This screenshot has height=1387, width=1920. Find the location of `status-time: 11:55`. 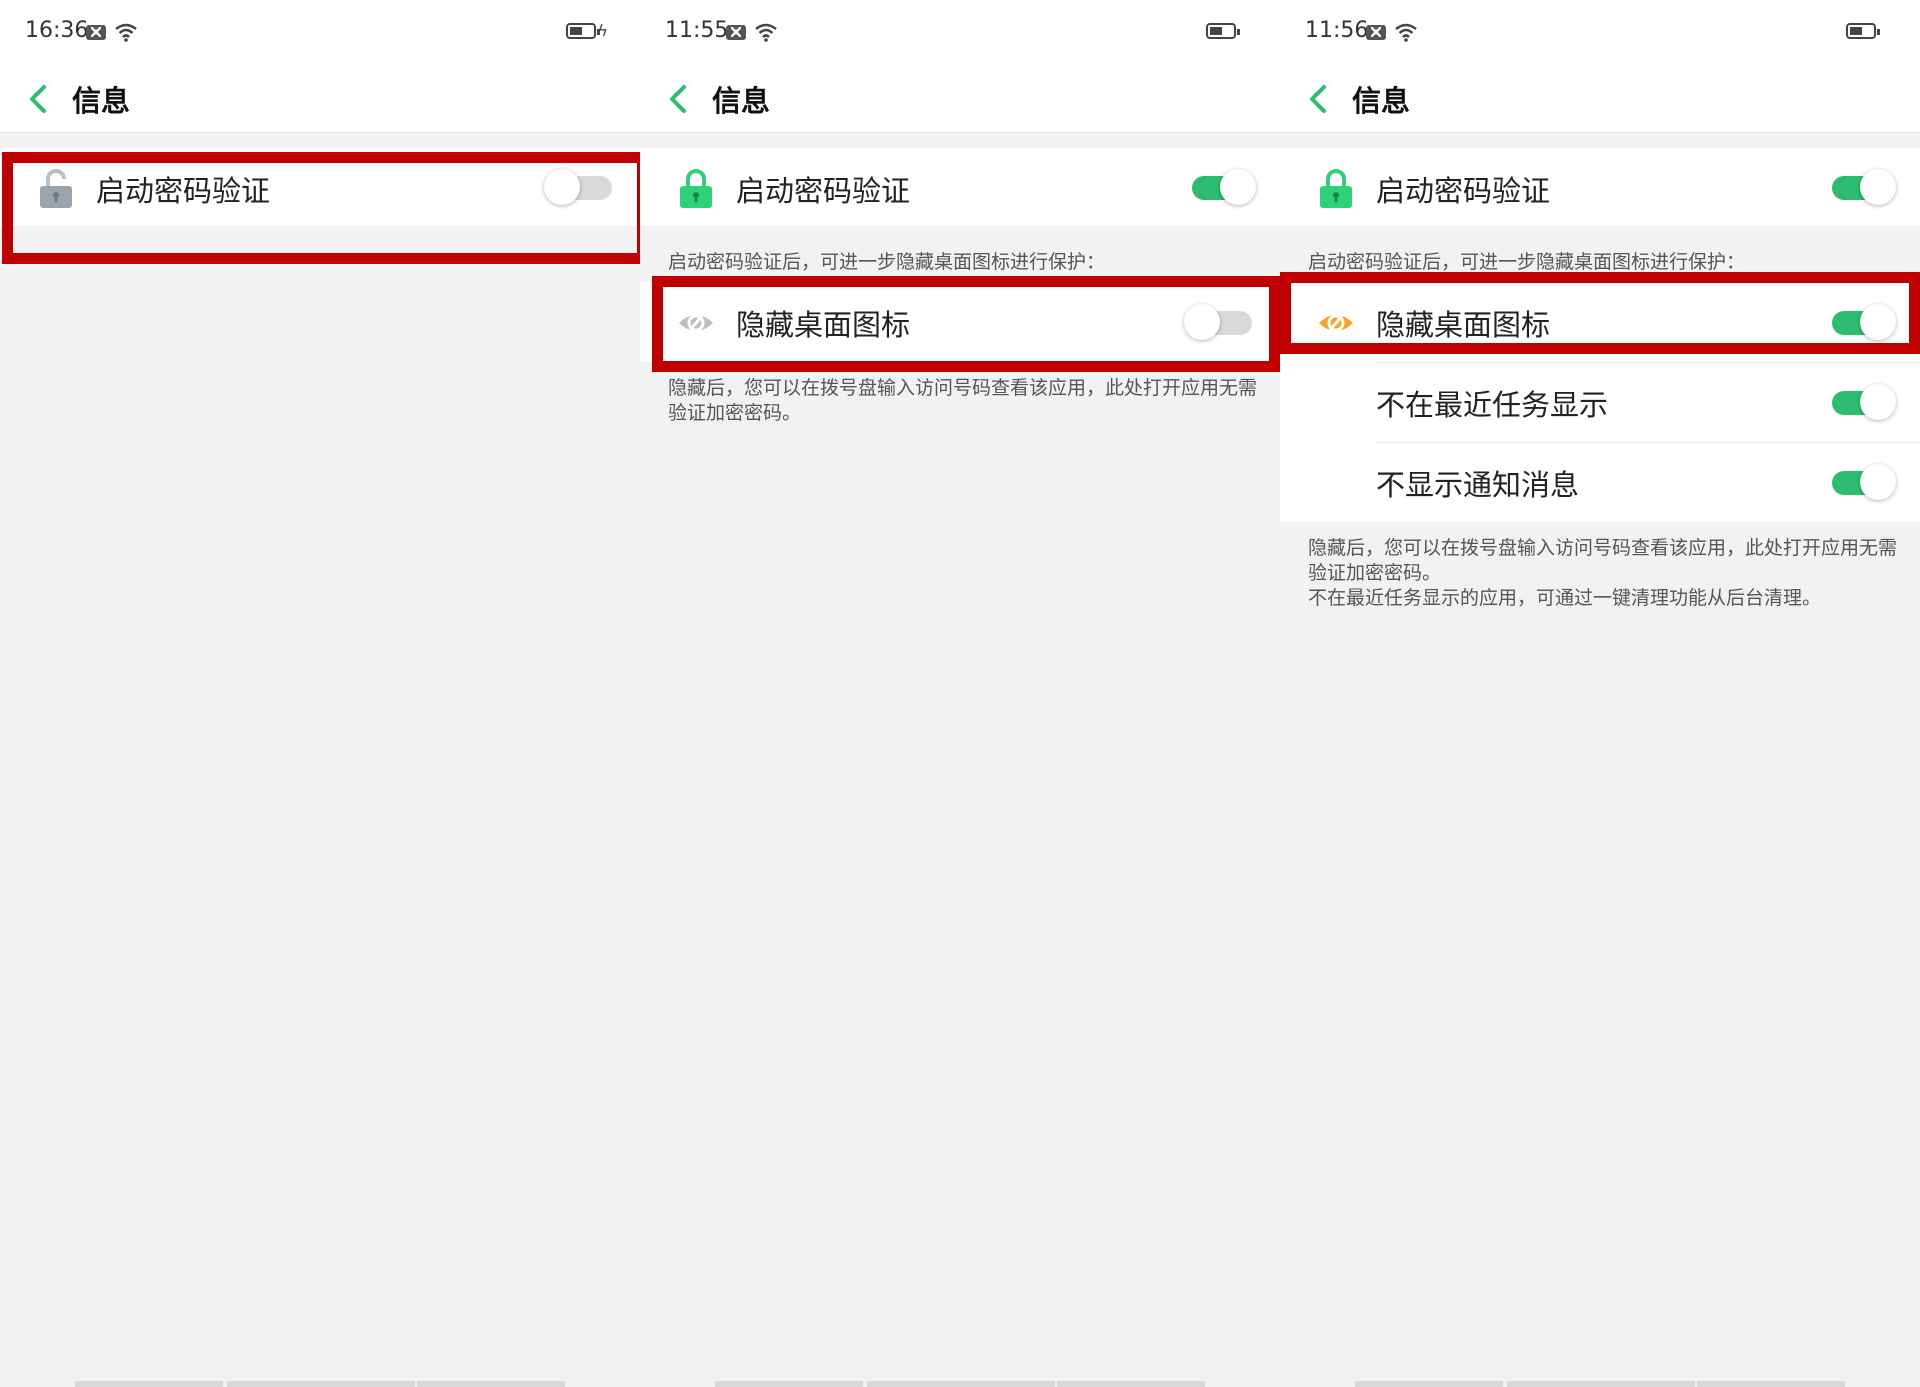

status-time: 11:55 is located at coordinates (697, 30).